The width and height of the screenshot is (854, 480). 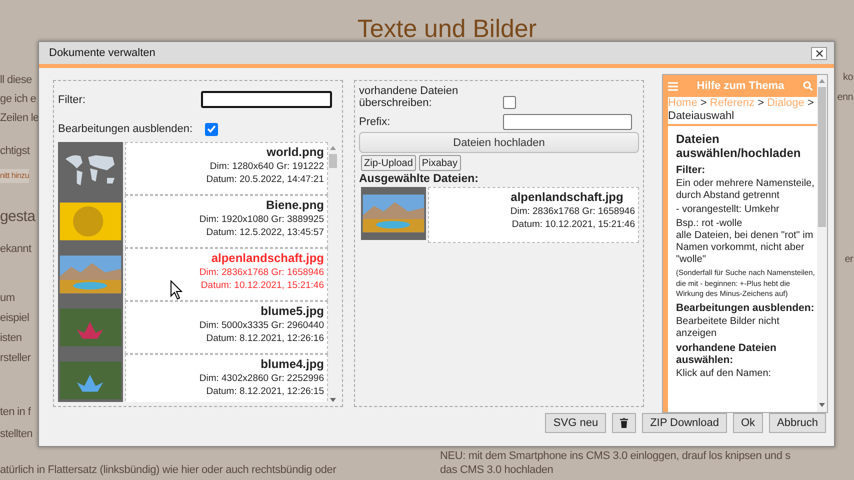 I want to click on page-text: ll diese, so click(x=16, y=80).